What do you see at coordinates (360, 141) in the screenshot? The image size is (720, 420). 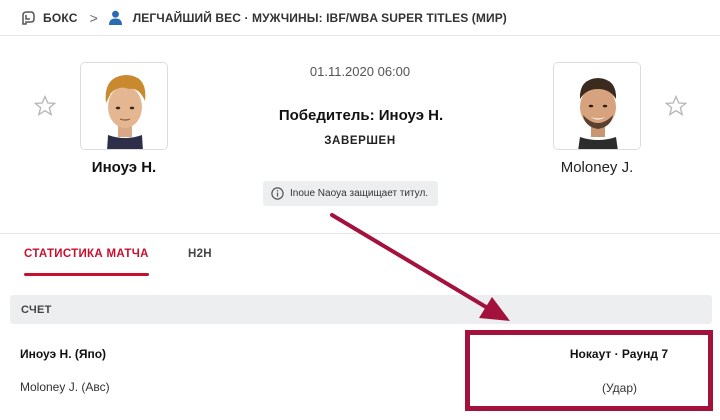 I see `match-status: ЗАВЕРШЕН` at bounding box center [360, 141].